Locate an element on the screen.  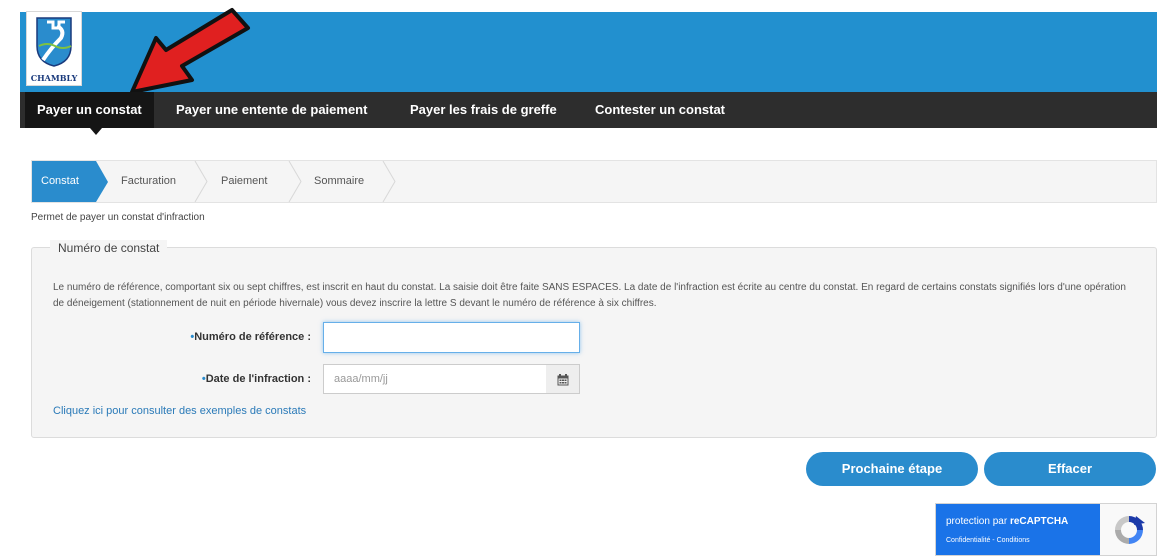
recaptcha-brand: reCAPTCHA is located at coordinates (1039, 521).